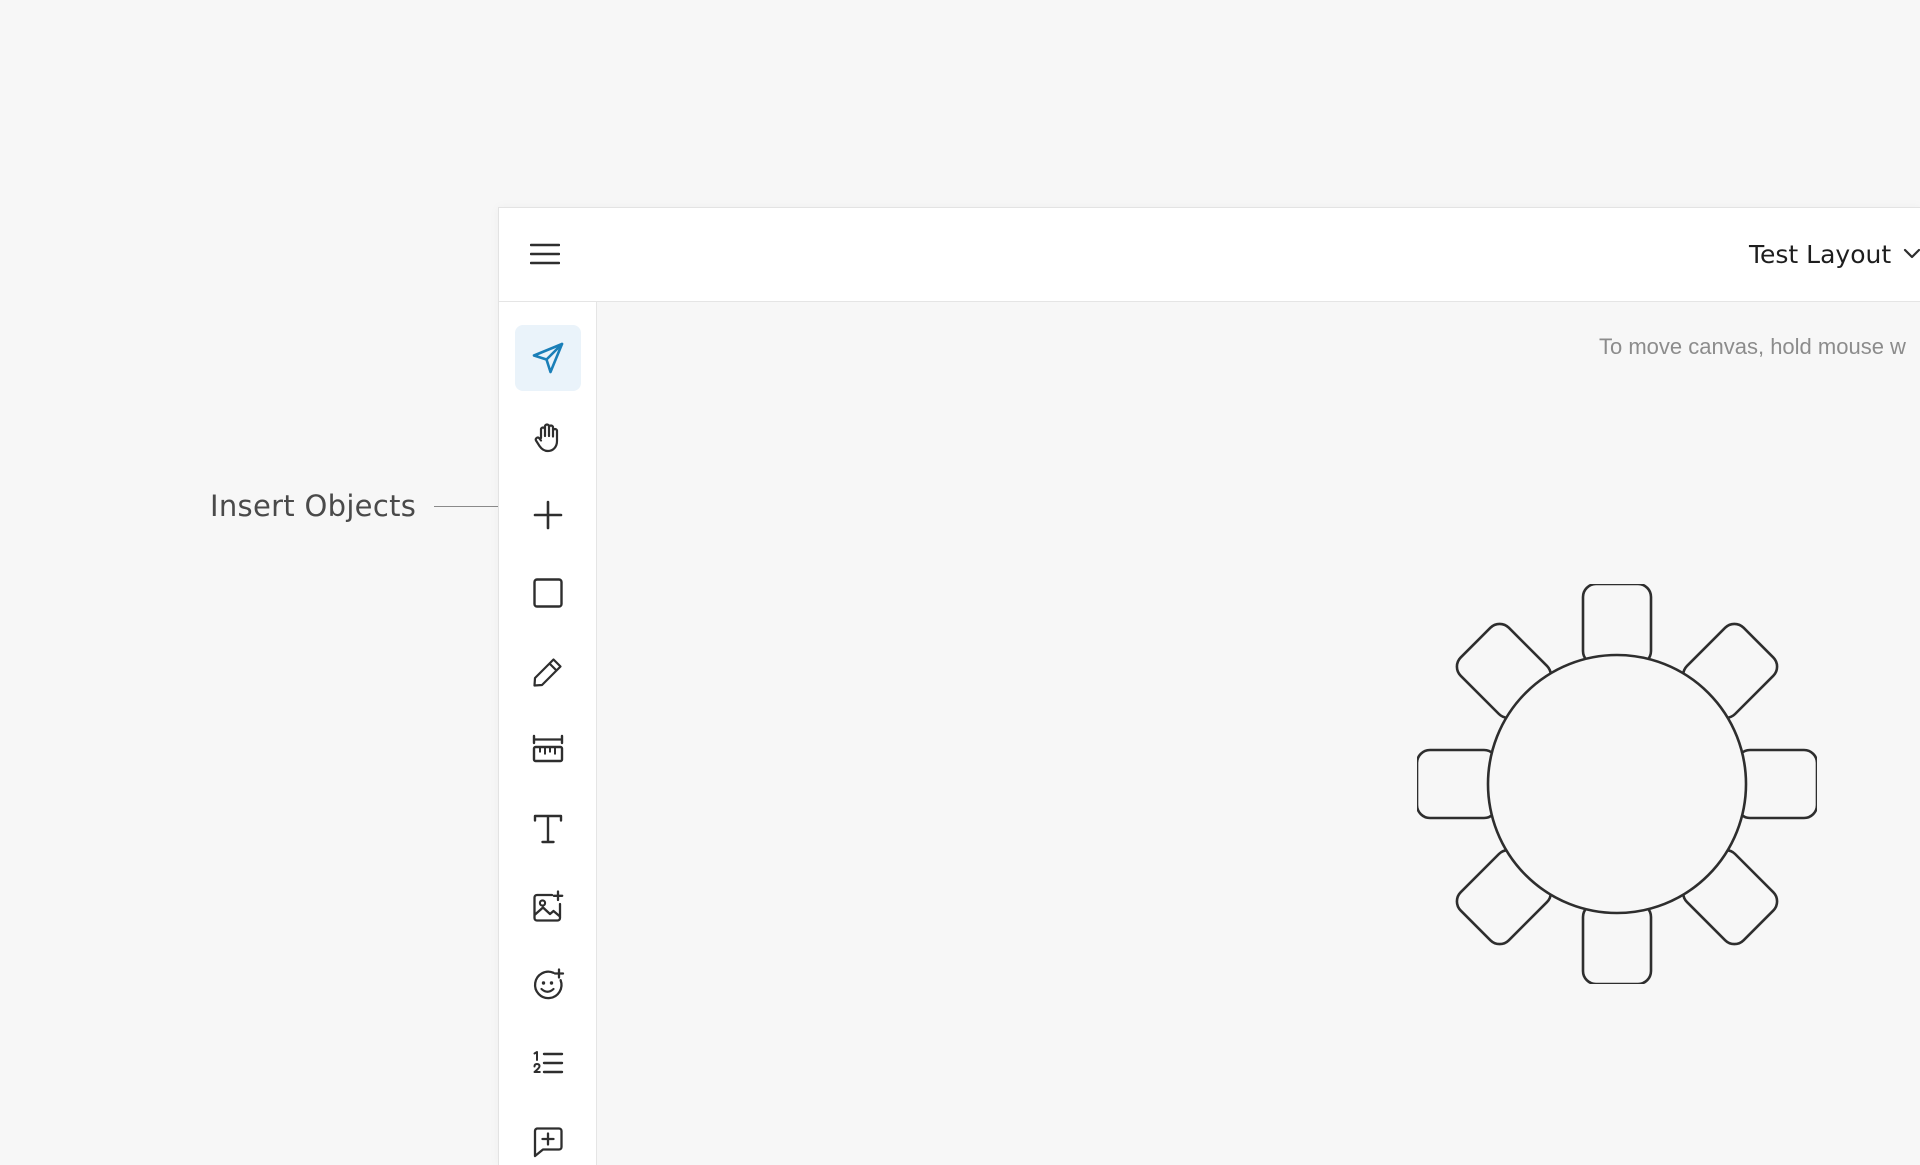  I want to click on tool-sidebar, so click(548, 733).